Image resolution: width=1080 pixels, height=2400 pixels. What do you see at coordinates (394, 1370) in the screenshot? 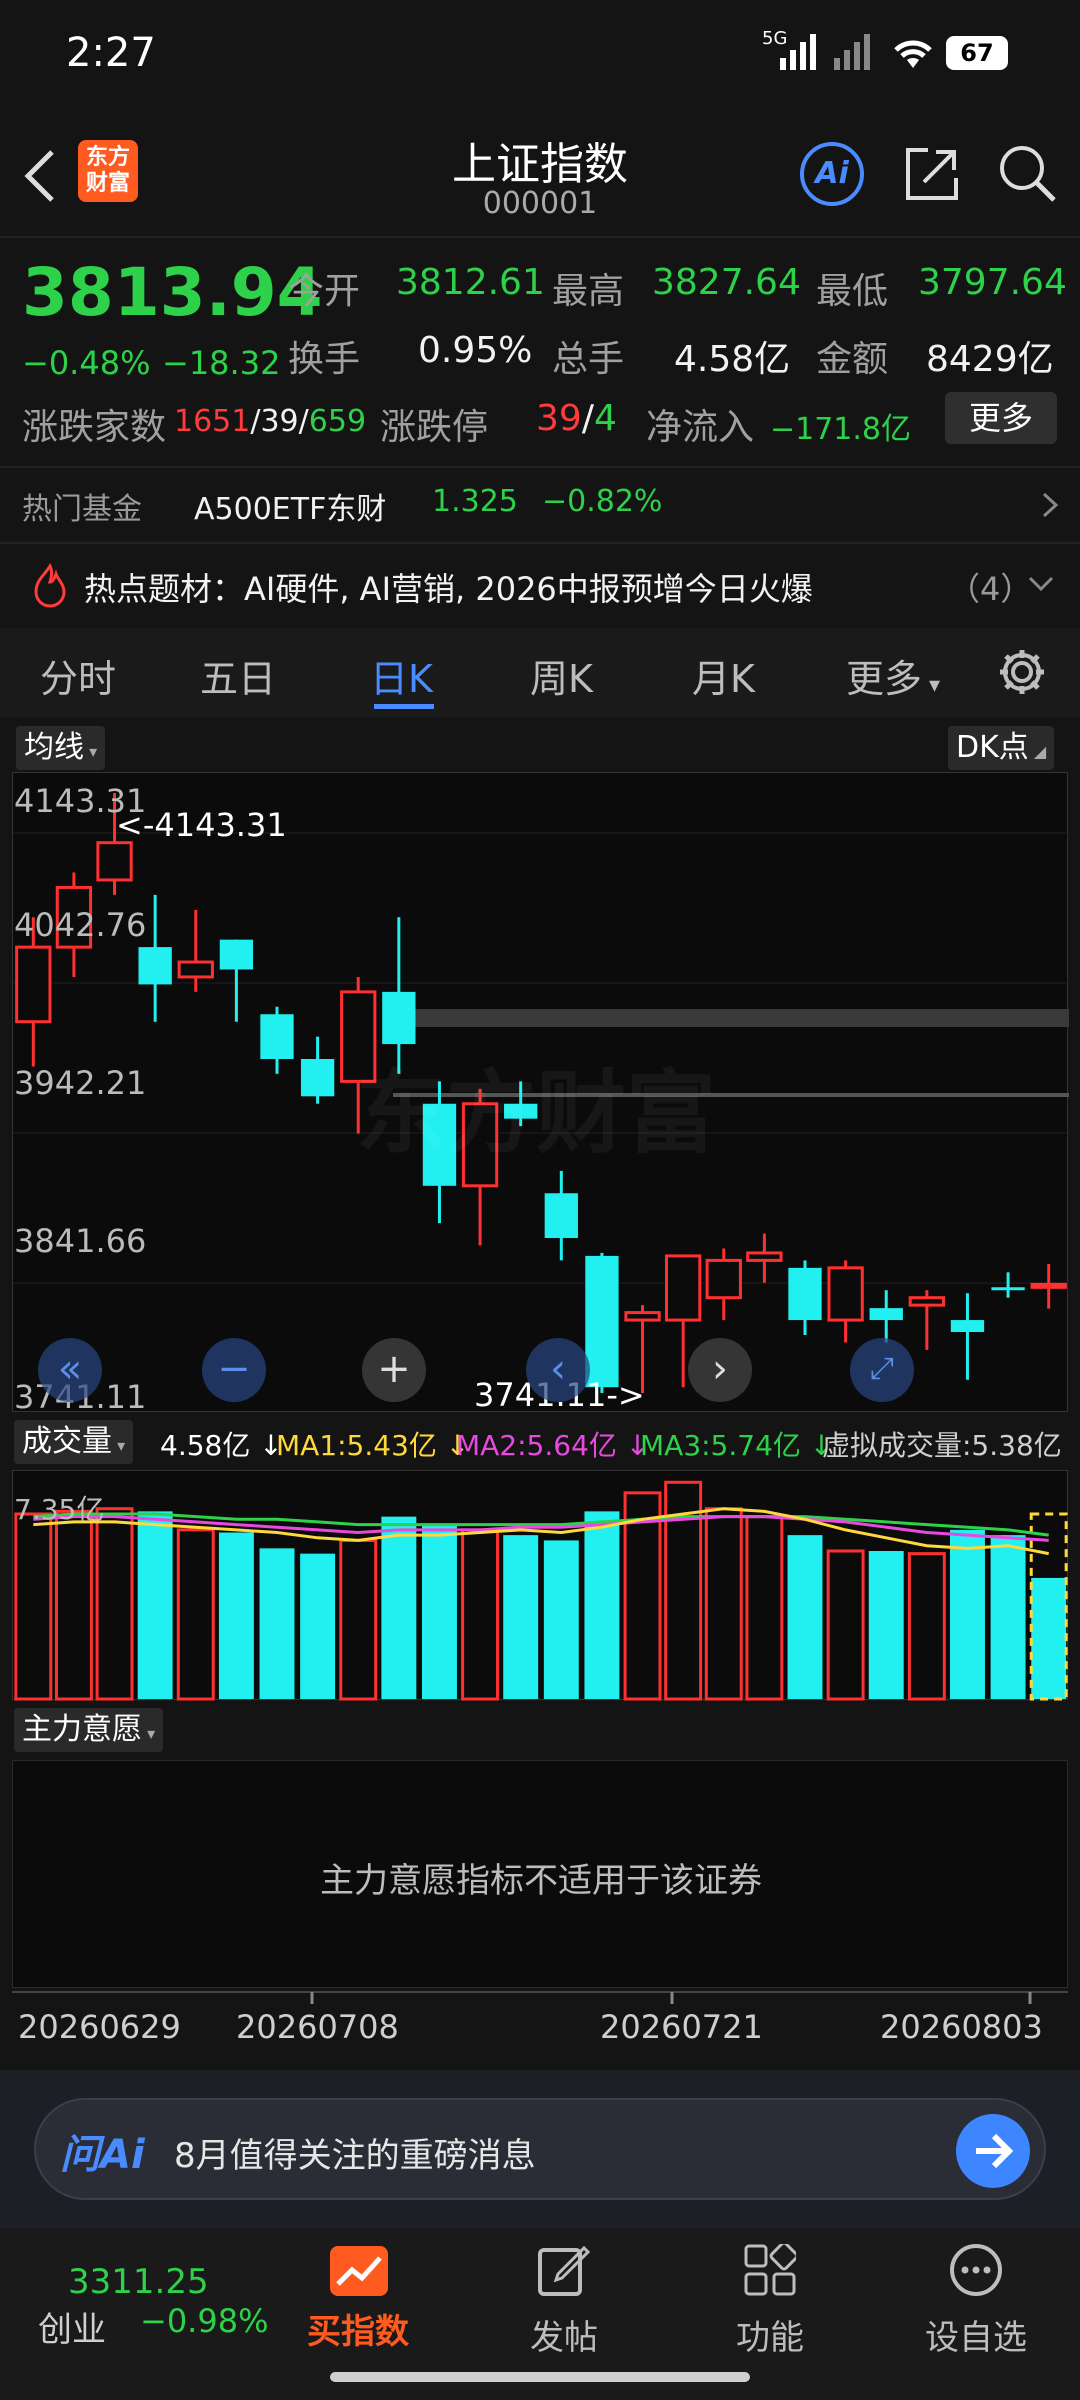
I see `zoom-in-icon: +` at bounding box center [394, 1370].